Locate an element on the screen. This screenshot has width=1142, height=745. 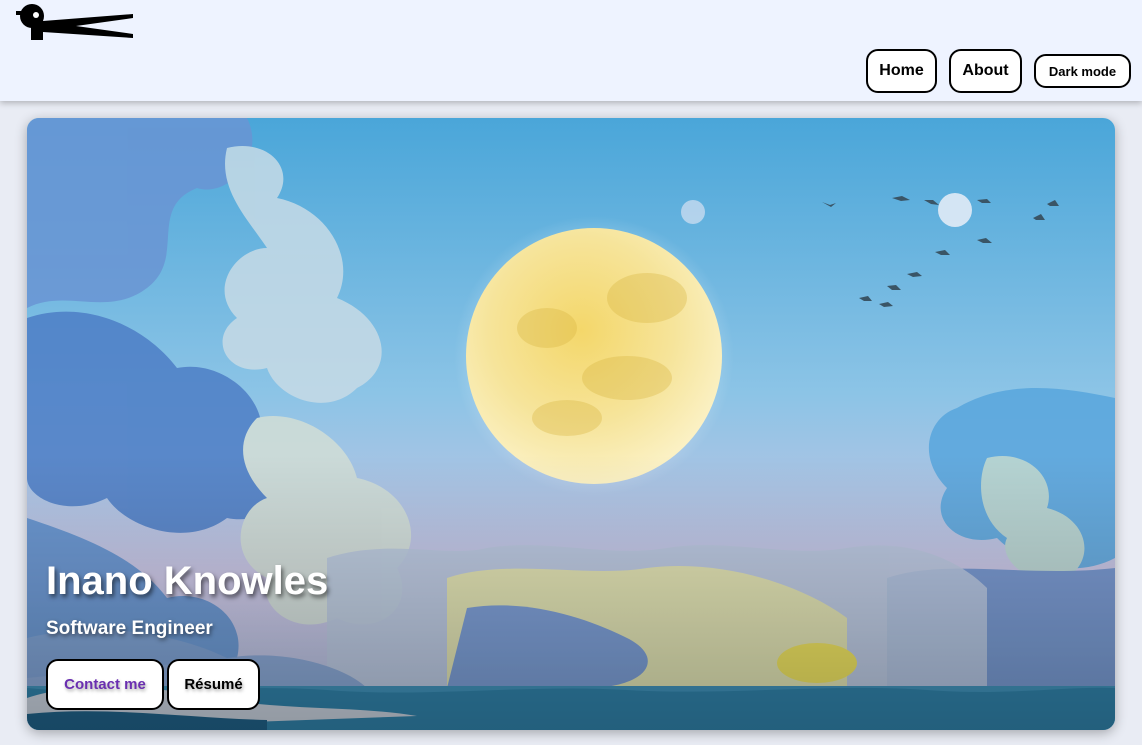
site-logo is located at coordinates (76, 23).